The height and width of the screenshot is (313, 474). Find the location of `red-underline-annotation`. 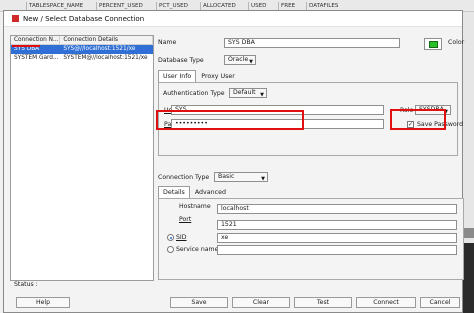

red-underline-annotation is located at coordinates (26, 46).